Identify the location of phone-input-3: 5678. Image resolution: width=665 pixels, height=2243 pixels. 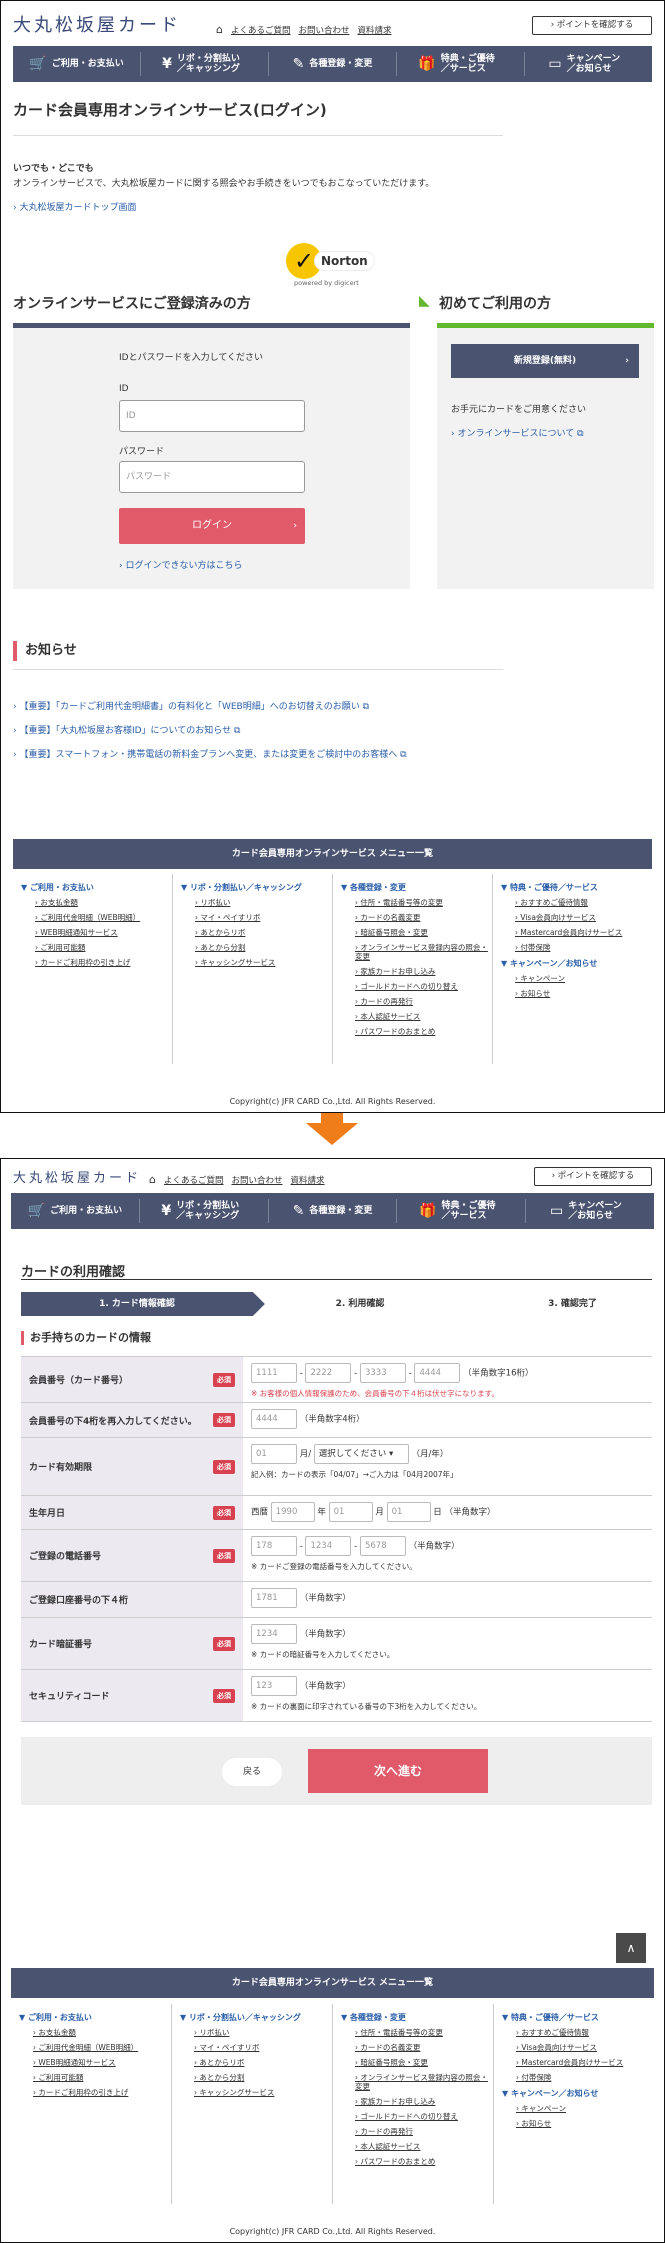
(382, 1546).